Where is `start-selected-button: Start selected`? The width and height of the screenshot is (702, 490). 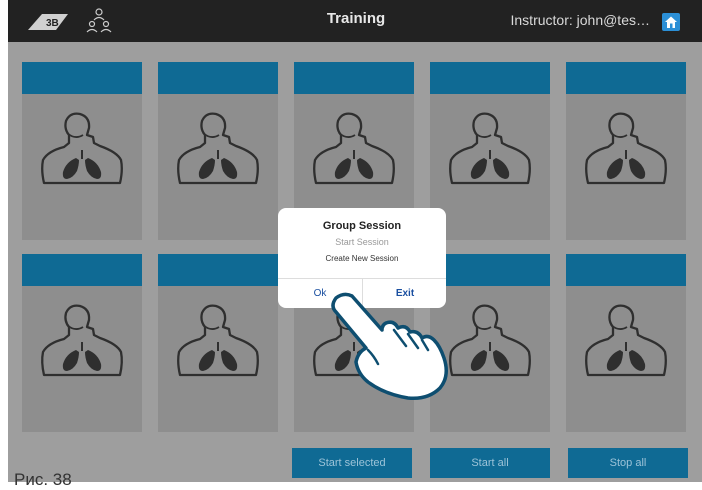 start-selected-button: Start selected is located at coordinates (352, 463).